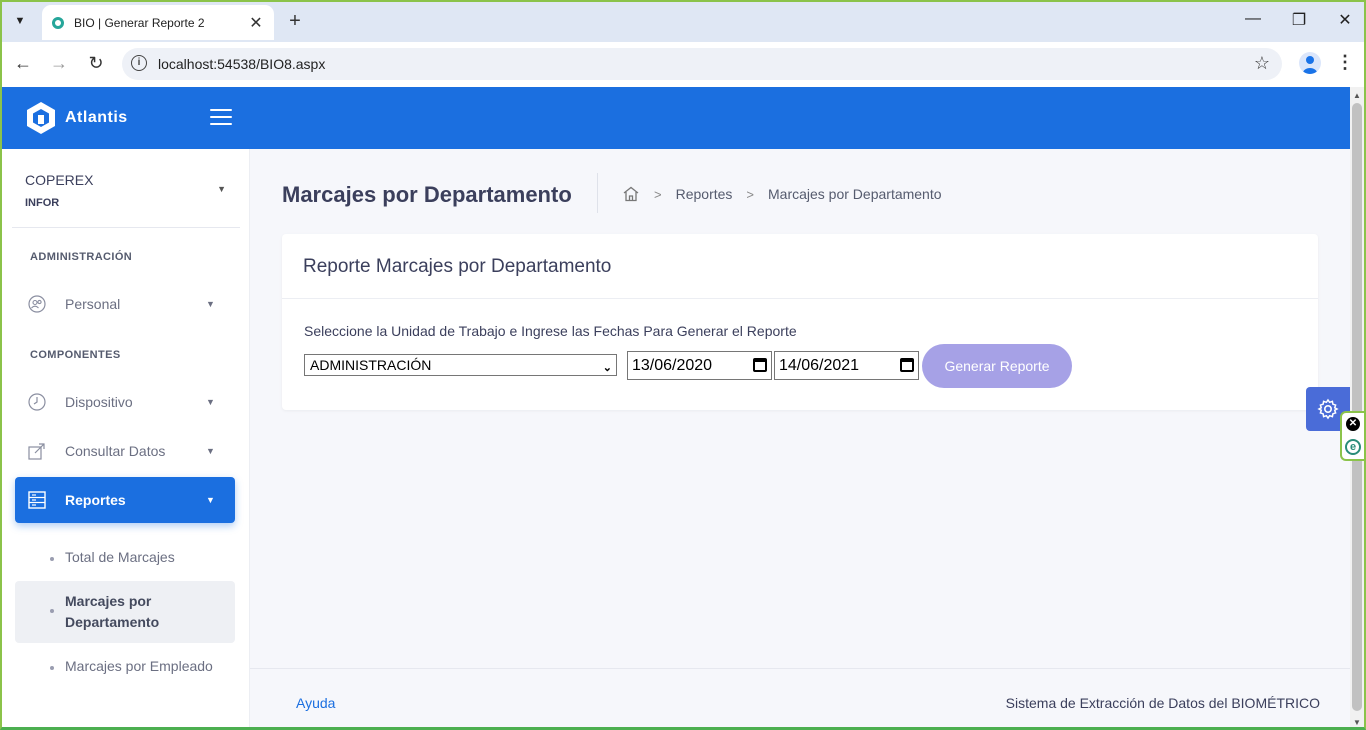 The height and width of the screenshot is (730, 1366). Describe the element at coordinates (1328, 409) in the screenshot. I see `gear-icon` at that location.